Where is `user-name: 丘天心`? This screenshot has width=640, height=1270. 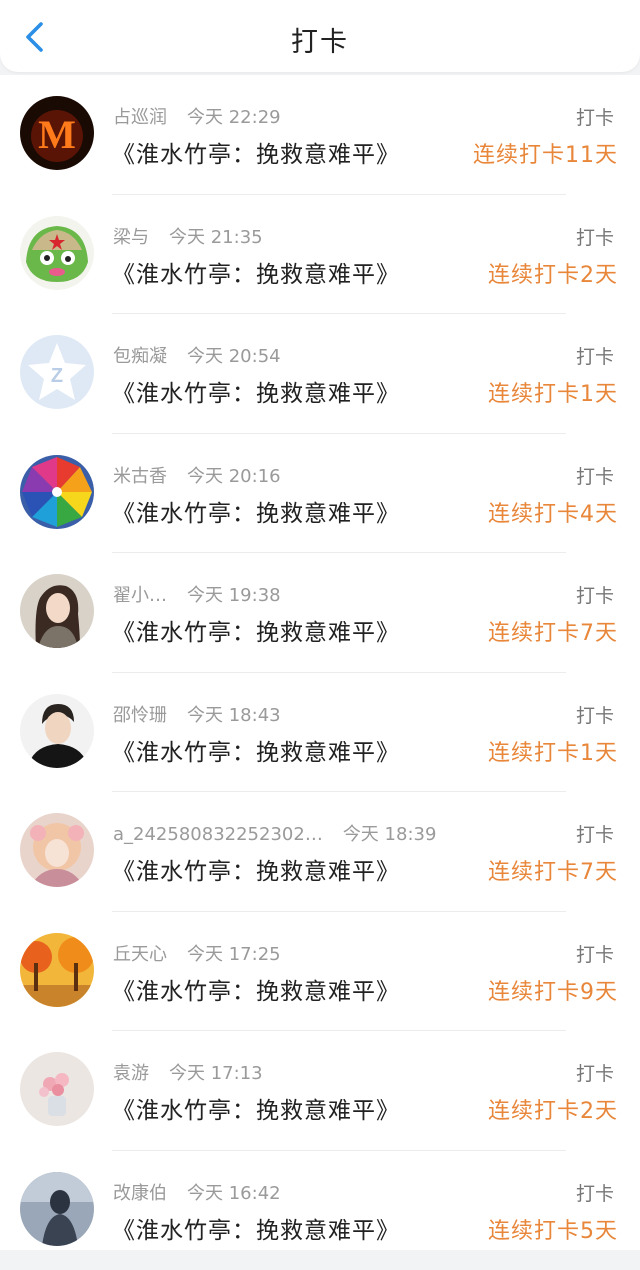
user-name: 丘天心 is located at coordinates (140, 954).